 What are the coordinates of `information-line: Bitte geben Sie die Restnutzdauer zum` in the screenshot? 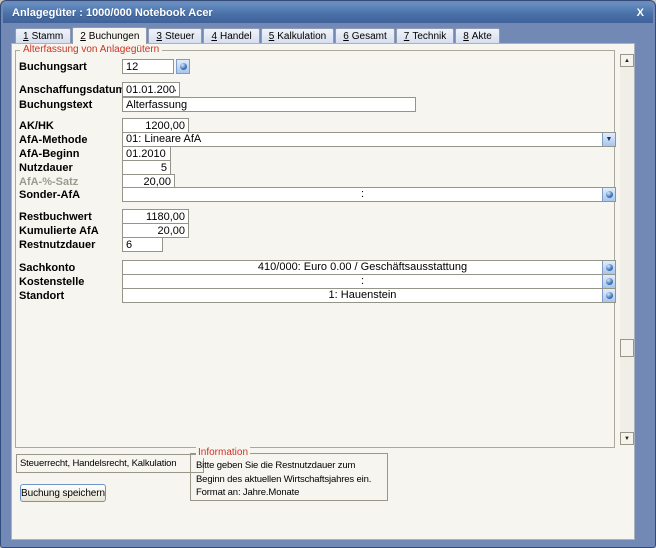 It's located at (276, 465).